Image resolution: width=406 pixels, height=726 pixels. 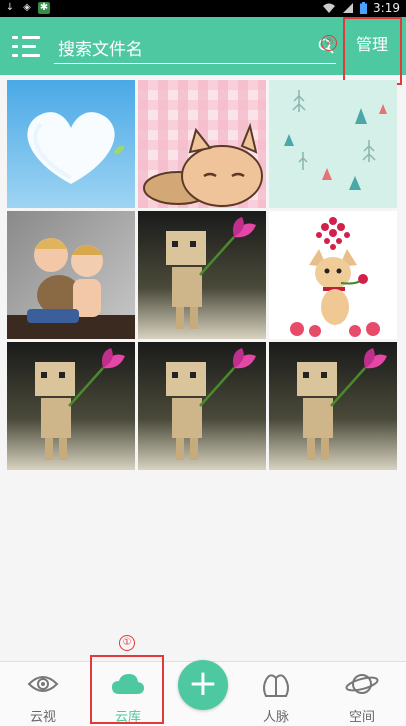 What do you see at coordinates (42, 717) in the screenshot?
I see `tab-label: 云视` at bounding box center [42, 717].